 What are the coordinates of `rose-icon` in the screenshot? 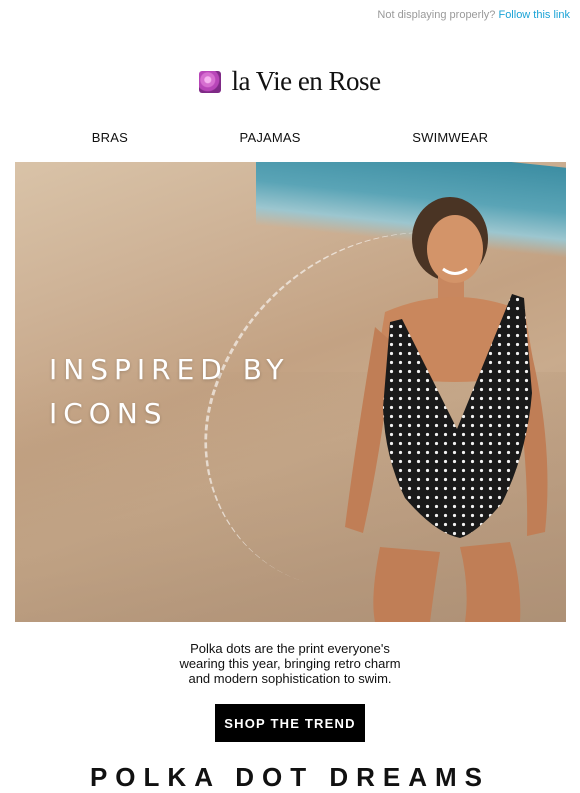 It's located at (210, 81).